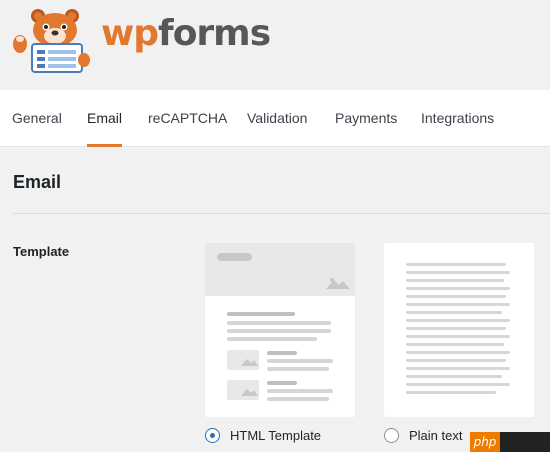 This screenshot has width=550, height=452. What do you see at coordinates (391, 435) in the screenshot?
I see `plain-text-radio` at bounding box center [391, 435].